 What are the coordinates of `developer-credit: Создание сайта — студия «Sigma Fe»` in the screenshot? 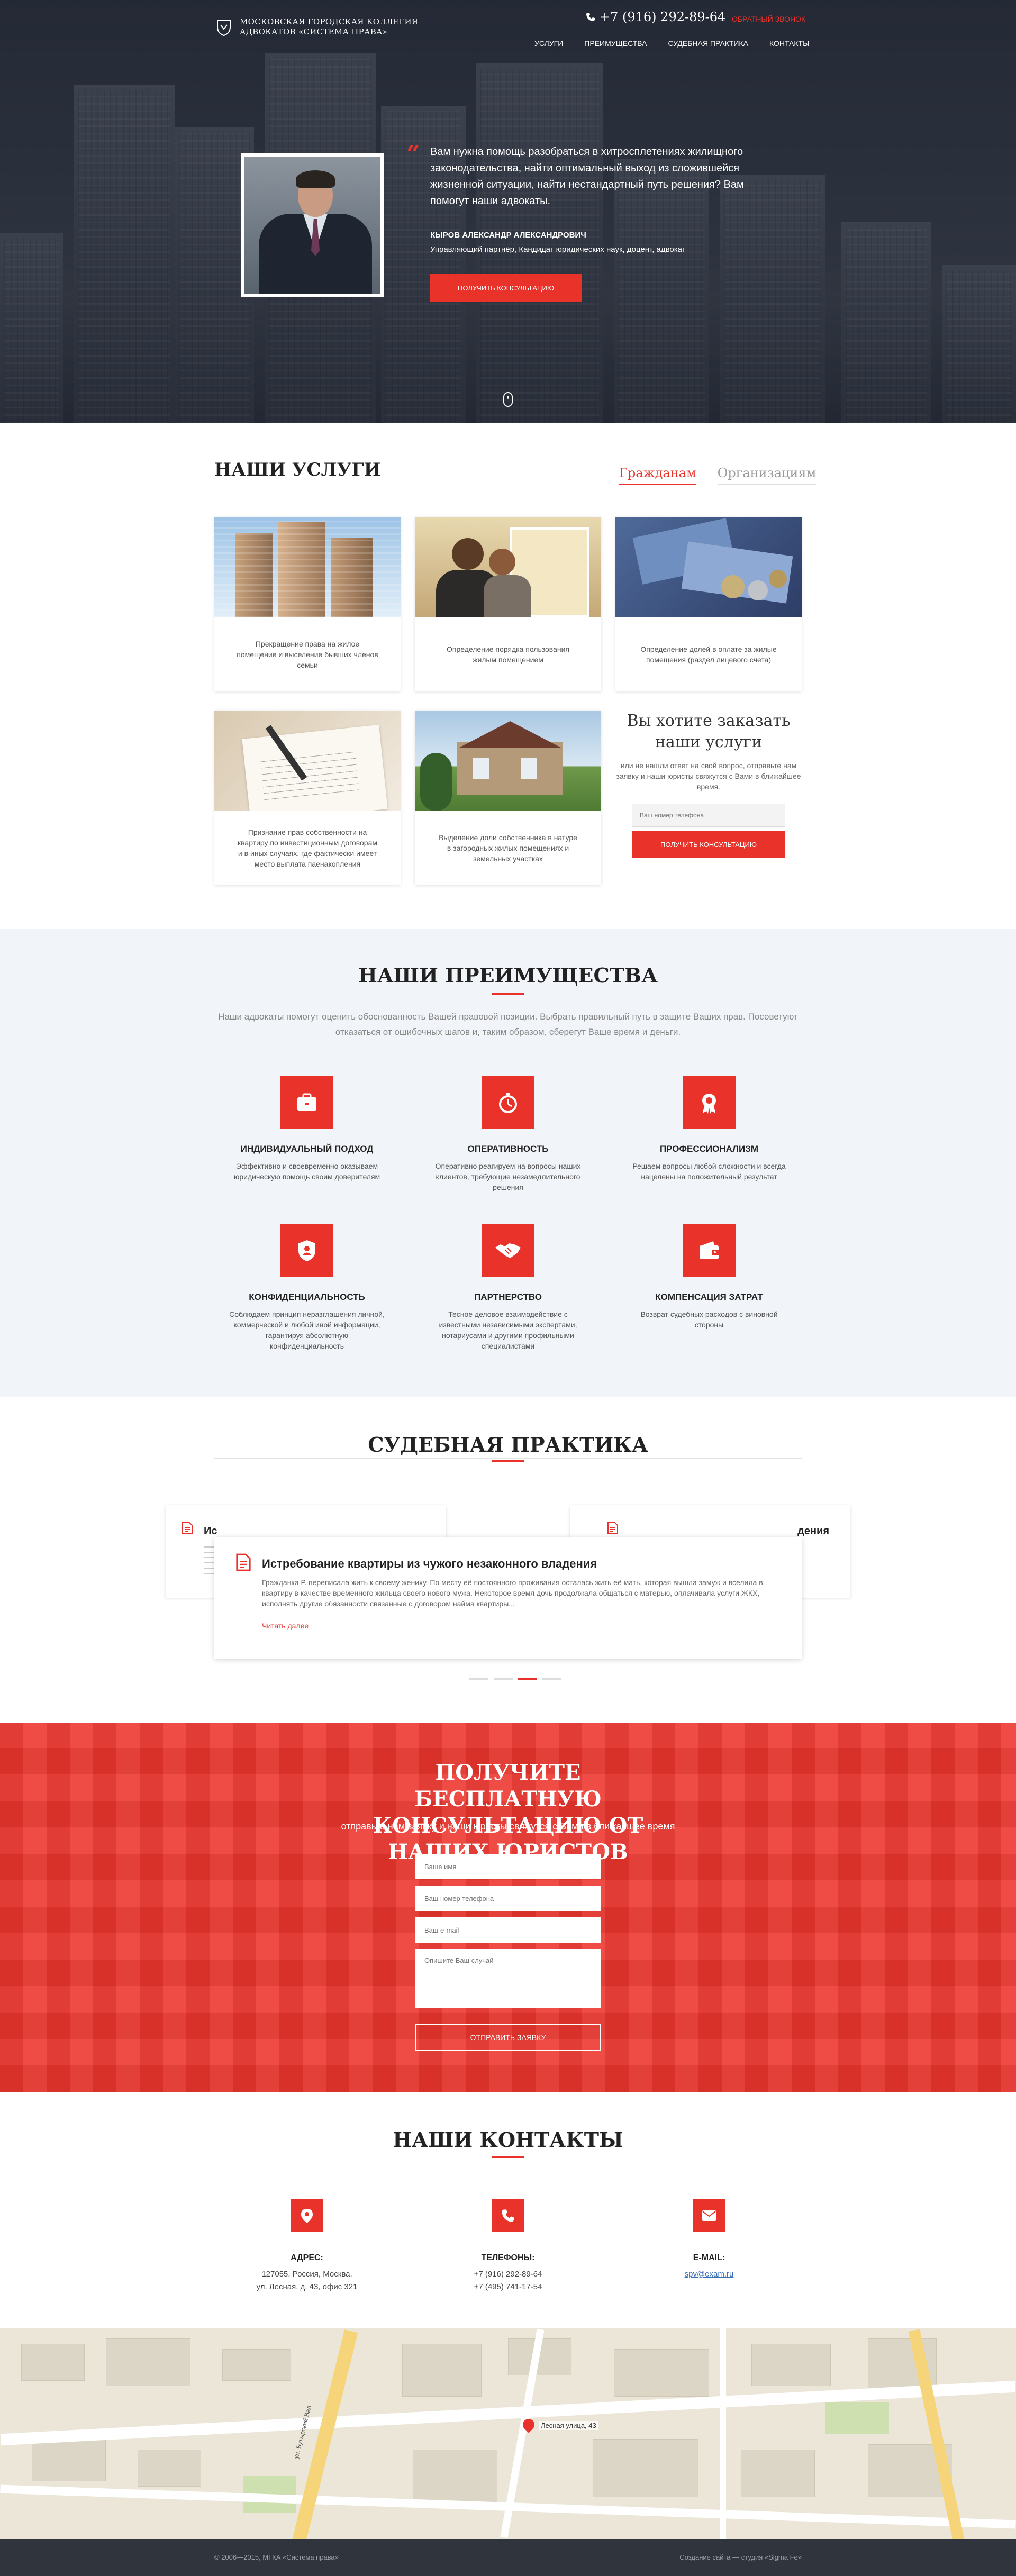 It's located at (740, 2557).